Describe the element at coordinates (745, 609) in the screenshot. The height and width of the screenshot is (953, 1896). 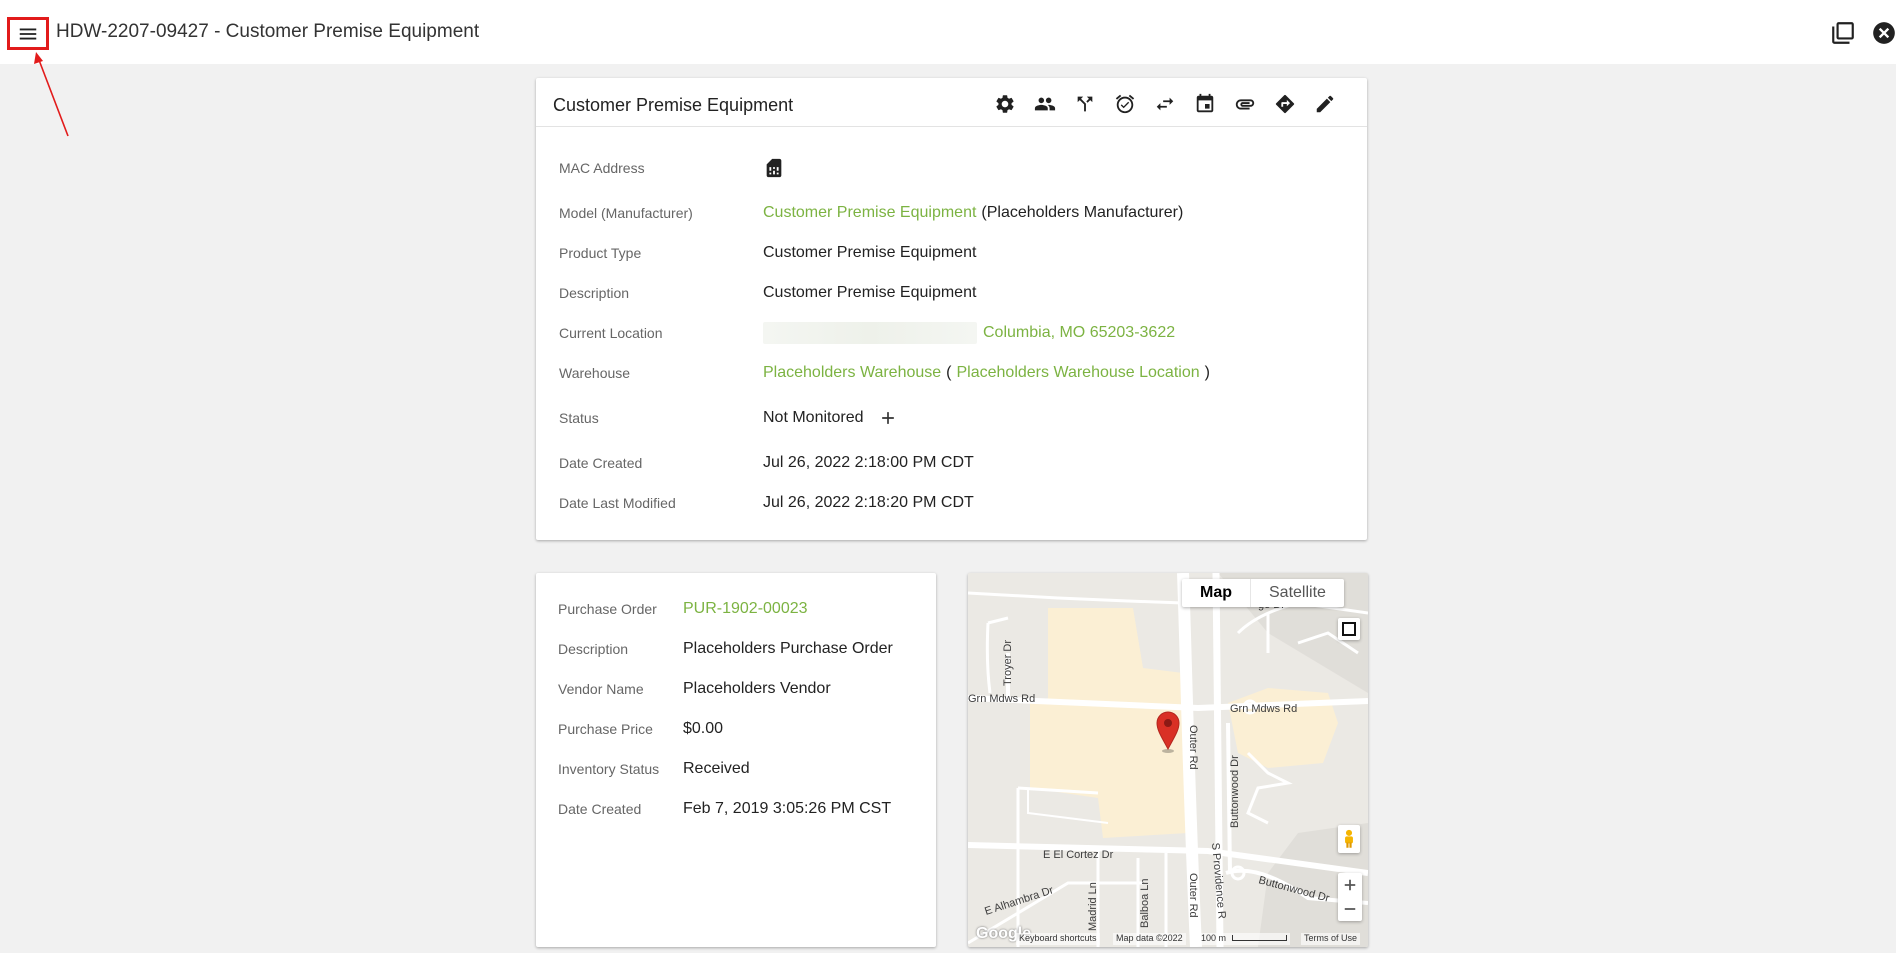
I see `po-link: PUR-1902-00023` at that location.